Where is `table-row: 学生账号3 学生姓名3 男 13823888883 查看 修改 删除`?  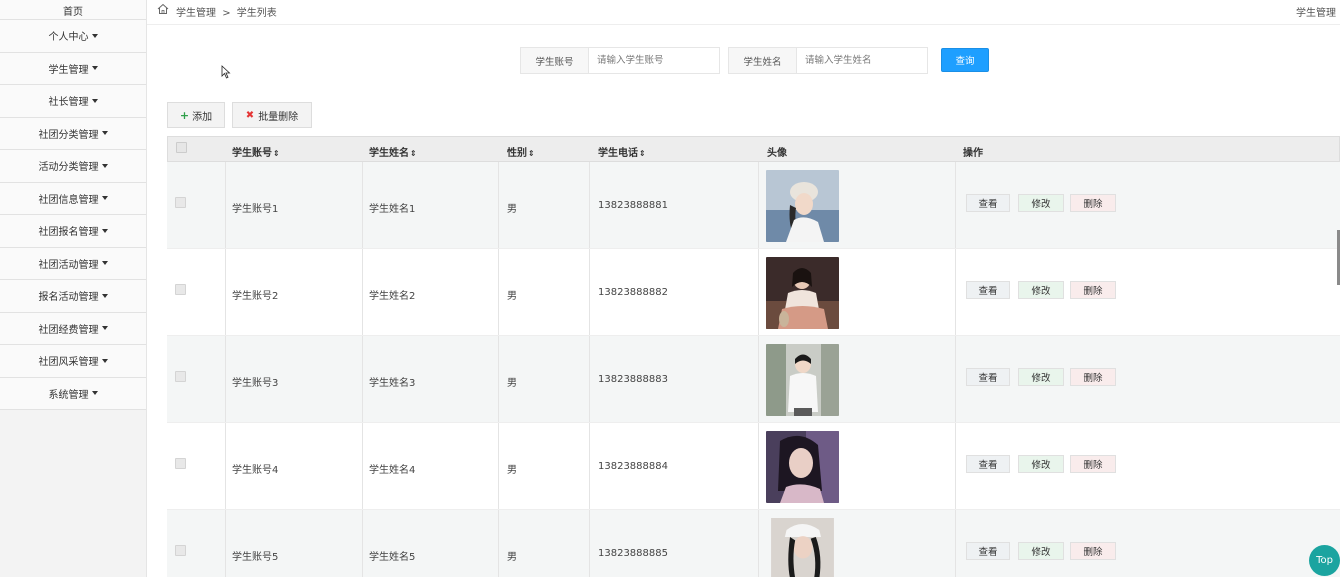
table-row: 学生账号3 学生姓名3 男 13823888883 查看 修改 删除 is located at coordinates (753, 379).